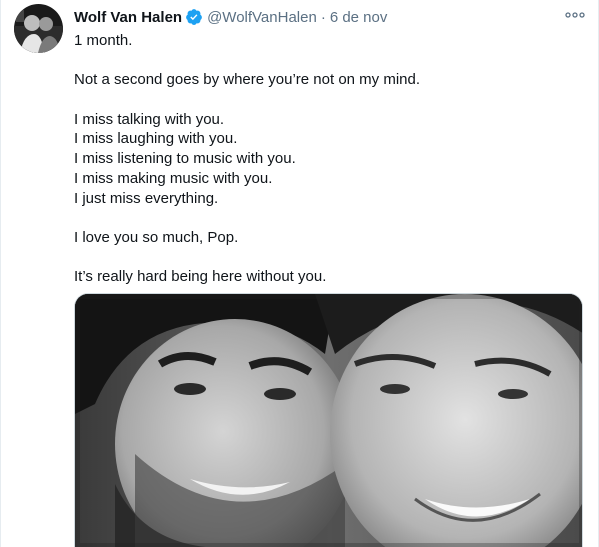 This screenshot has width=599, height=547. I want to click on avatar-image, so click(38, 28).